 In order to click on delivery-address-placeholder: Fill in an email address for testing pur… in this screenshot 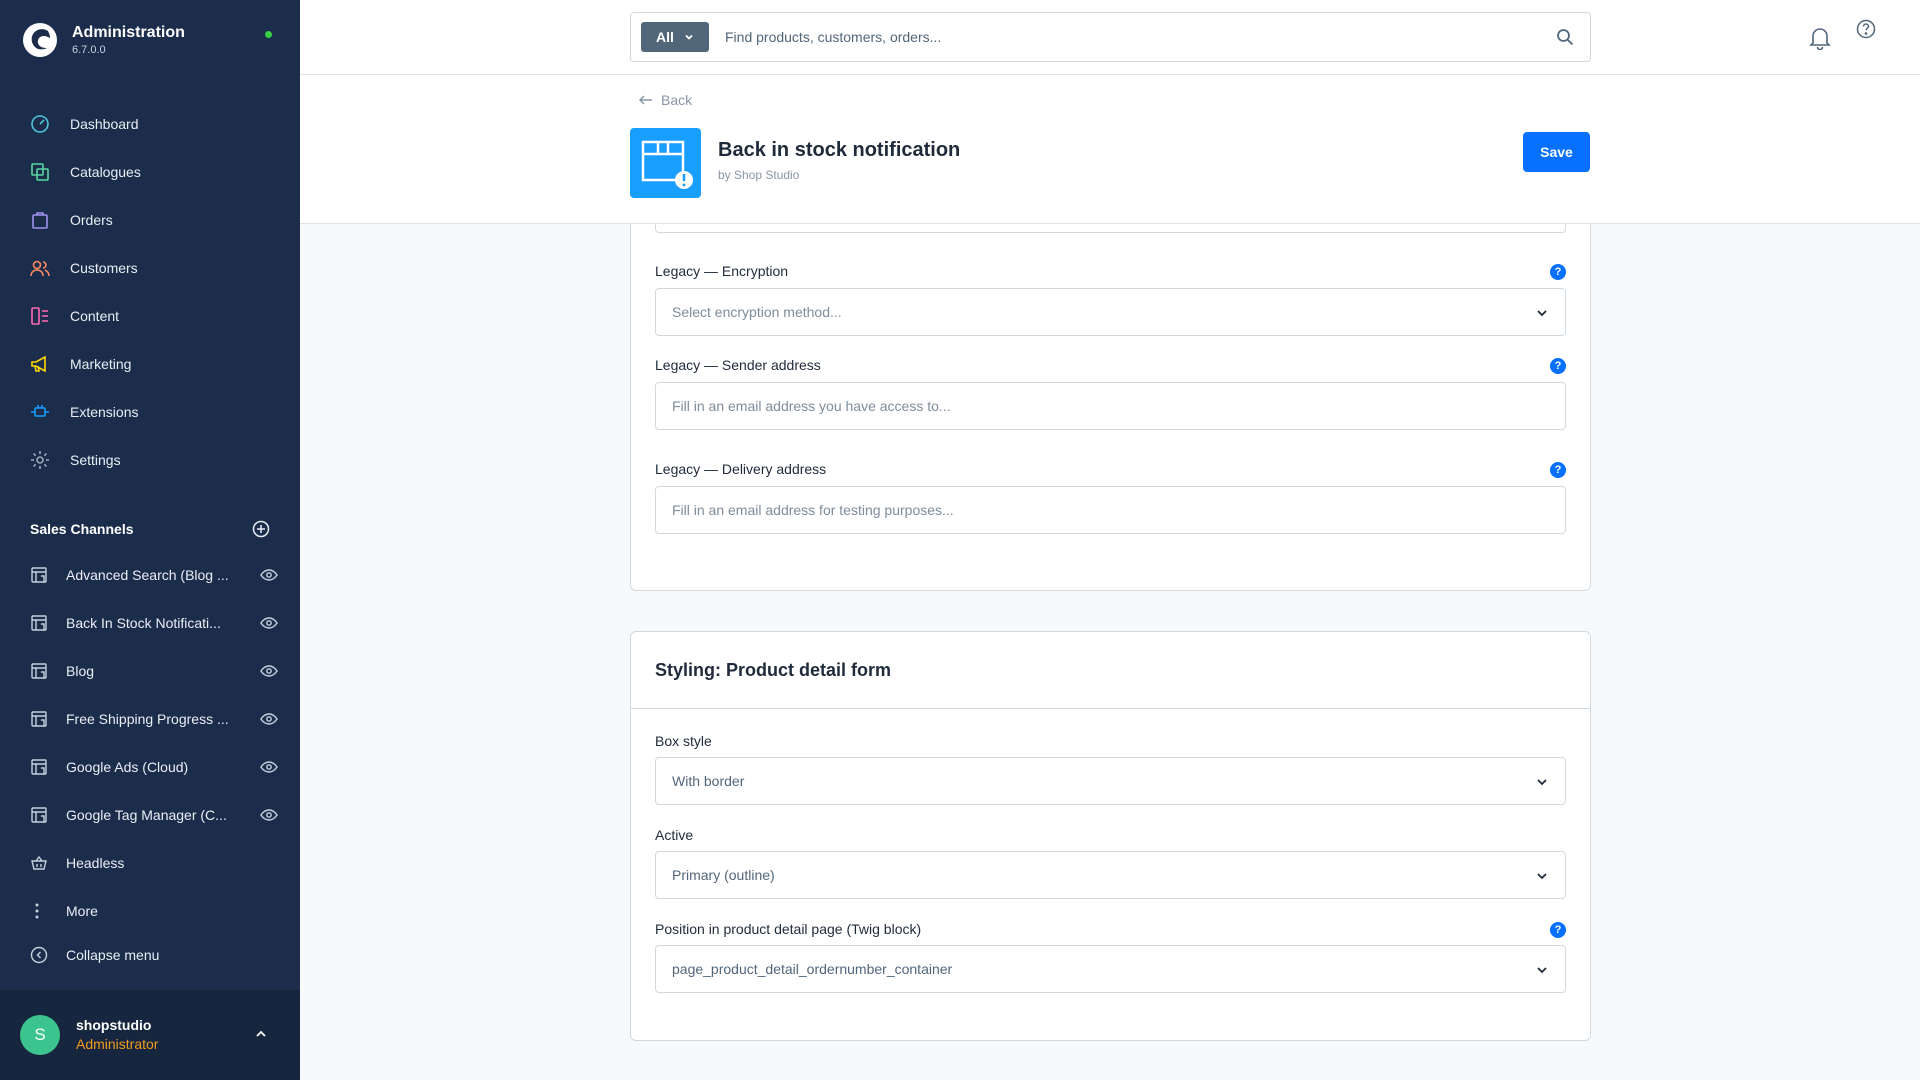, I will do `click(813, 510)`.